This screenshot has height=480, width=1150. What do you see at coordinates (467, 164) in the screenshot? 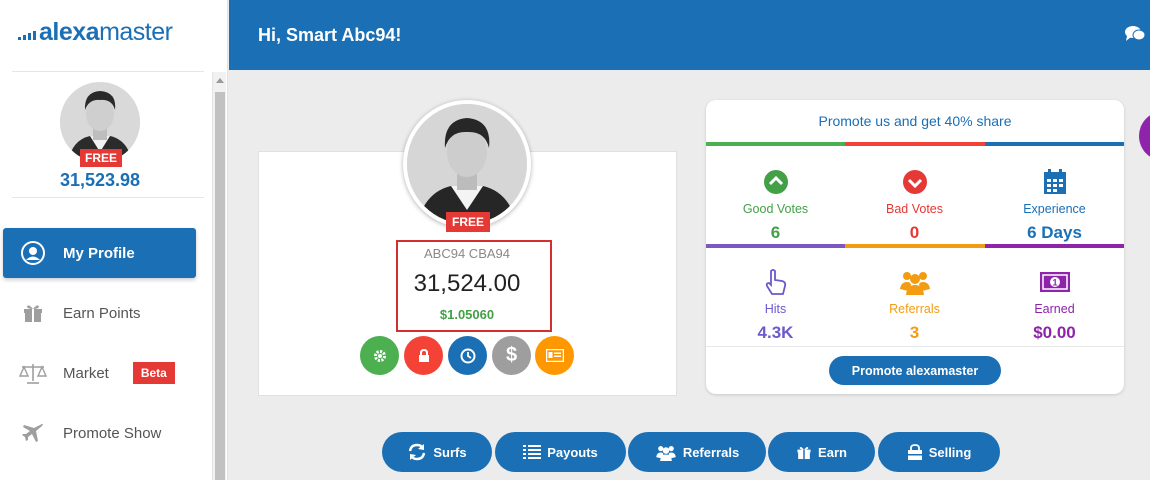
I see `profile-avatar` at bounding box center [467, 164].